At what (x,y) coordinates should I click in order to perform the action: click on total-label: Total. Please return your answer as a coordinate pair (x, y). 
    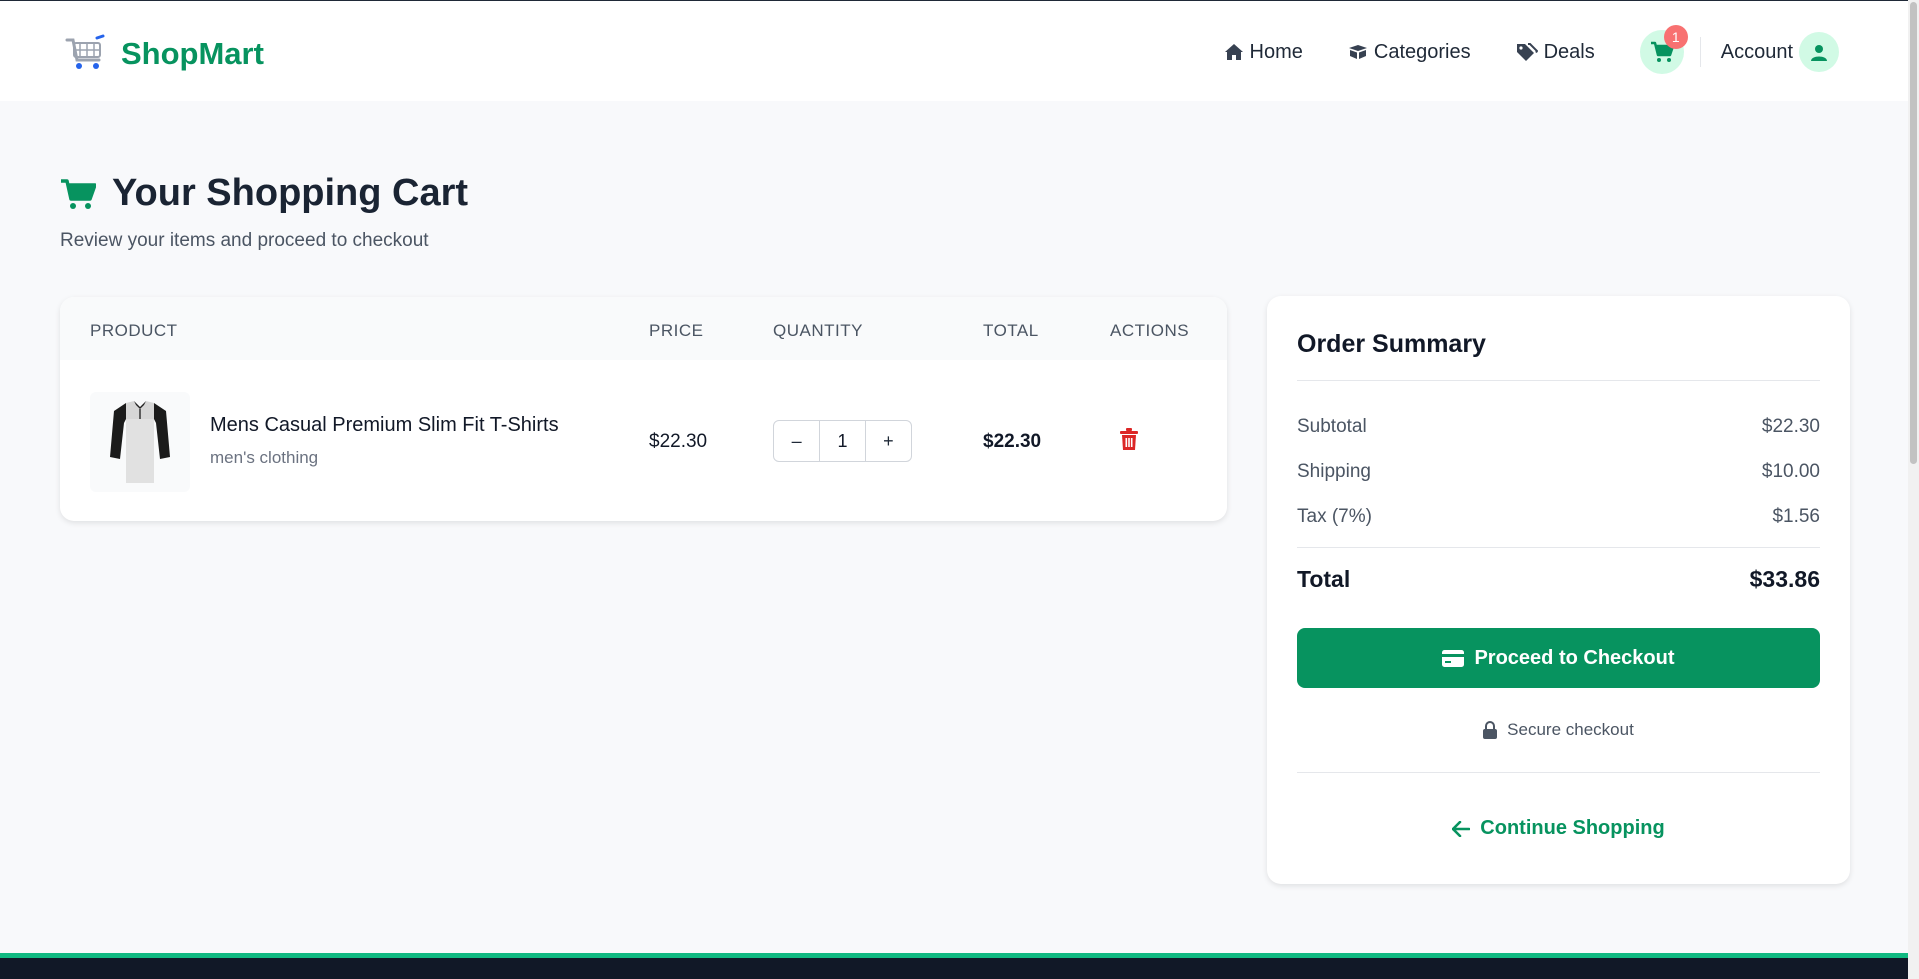
    Looking at the image, I should click on (1324, 579).